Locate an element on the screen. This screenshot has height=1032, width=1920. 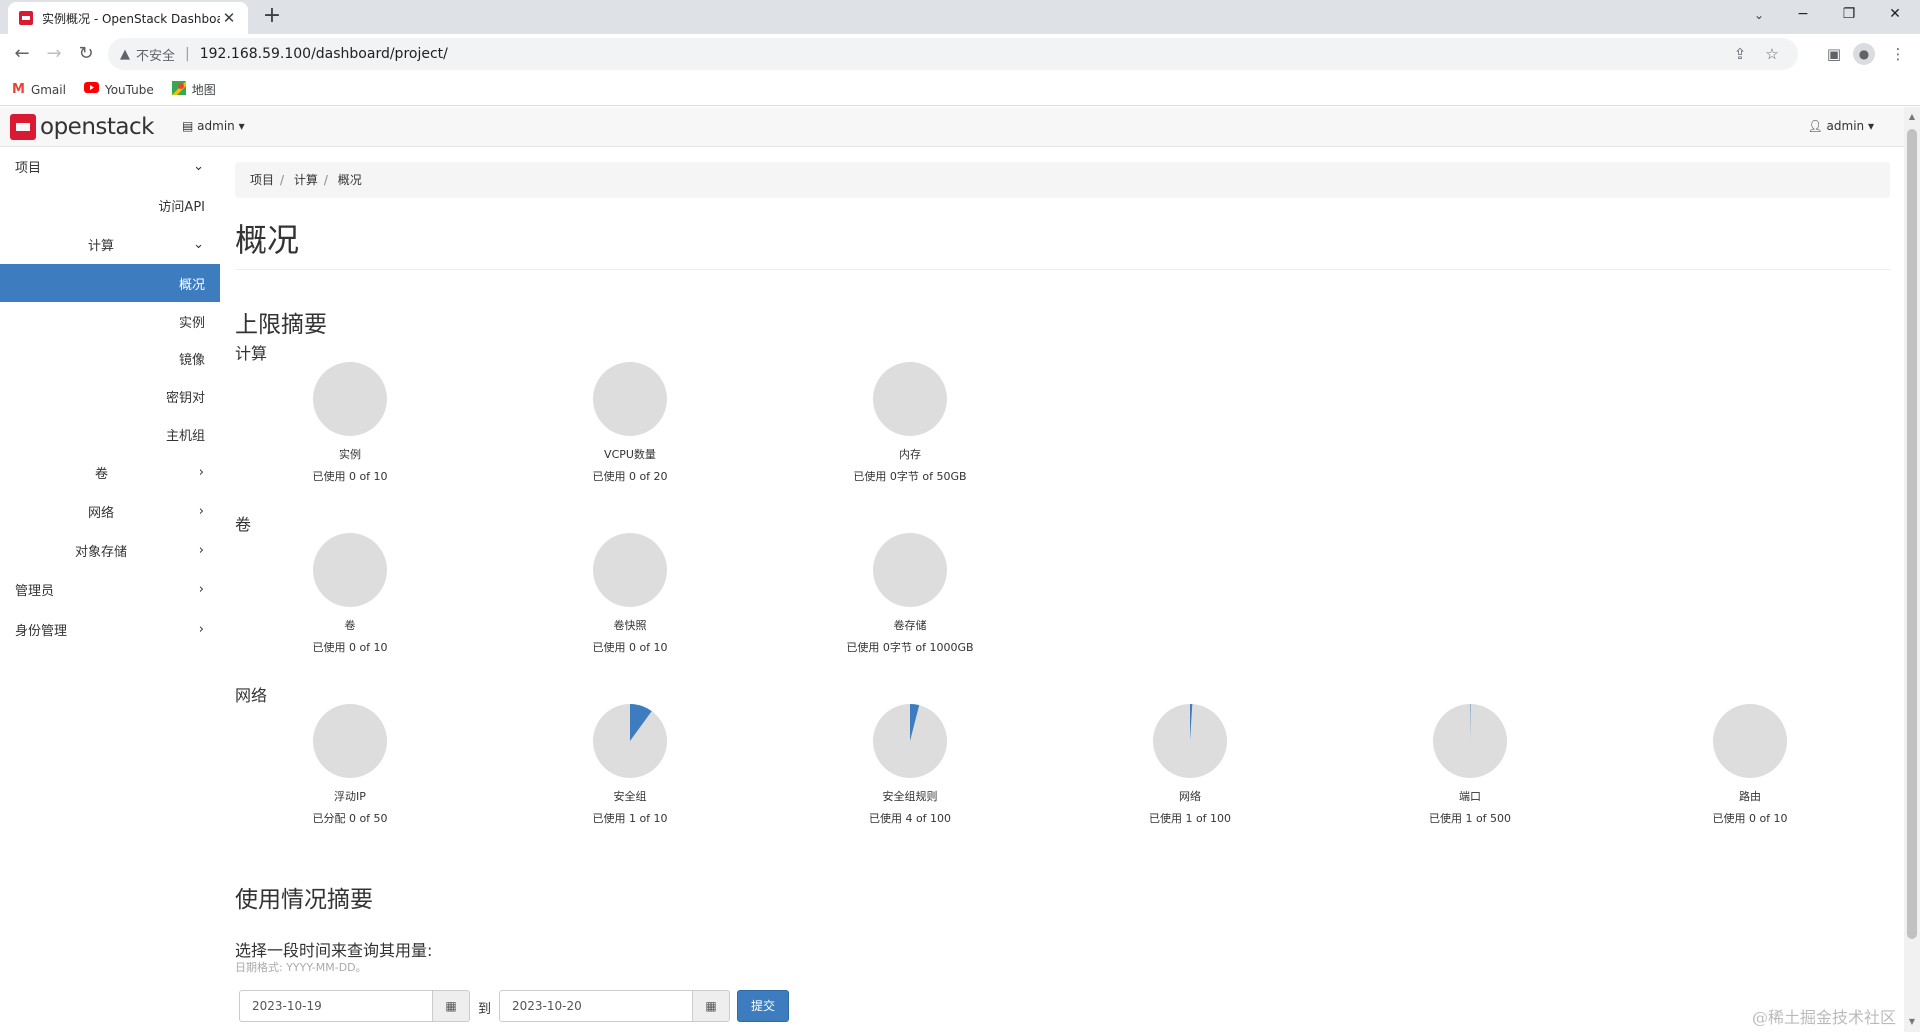
sidebar-item-admin: 管理员 › is located at coordinates (110, 589).